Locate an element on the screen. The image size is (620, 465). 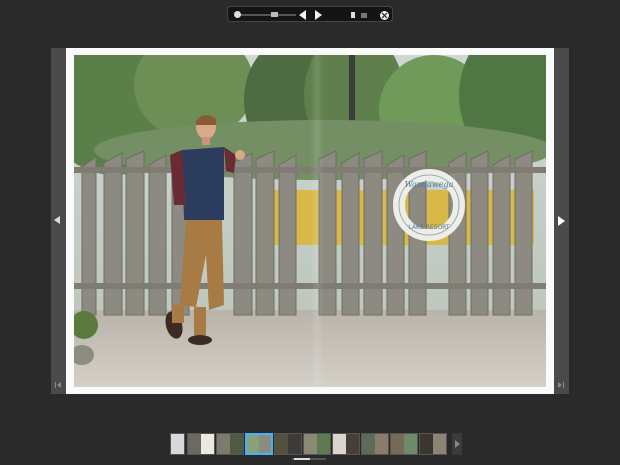
first-page-icon is located at coordinates (58, 385).